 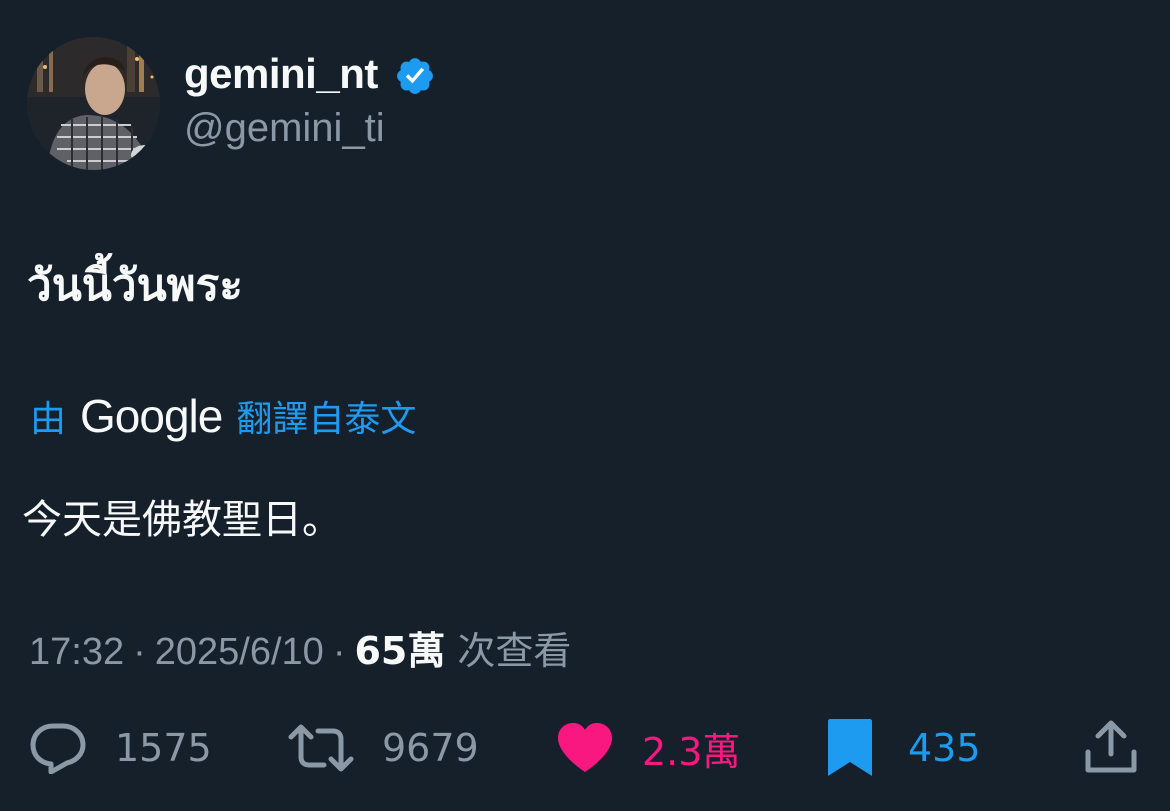 I want to click on bookmark-count: 435, so click(x=944, y=748).